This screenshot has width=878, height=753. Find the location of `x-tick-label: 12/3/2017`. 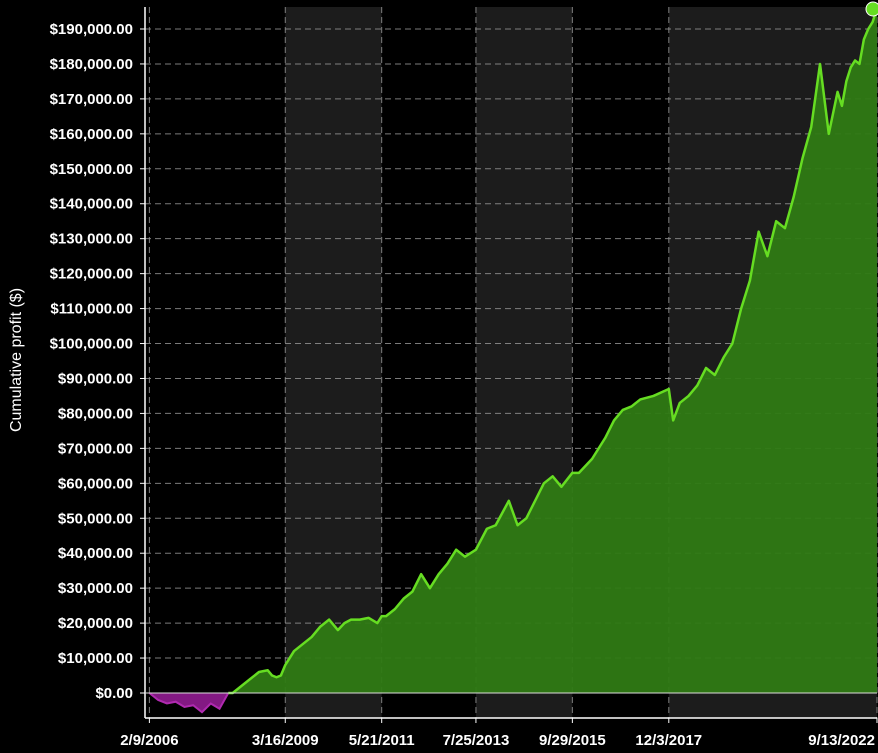

x-tick-label: 12/3/2017 is located at coordinates (668, 740).